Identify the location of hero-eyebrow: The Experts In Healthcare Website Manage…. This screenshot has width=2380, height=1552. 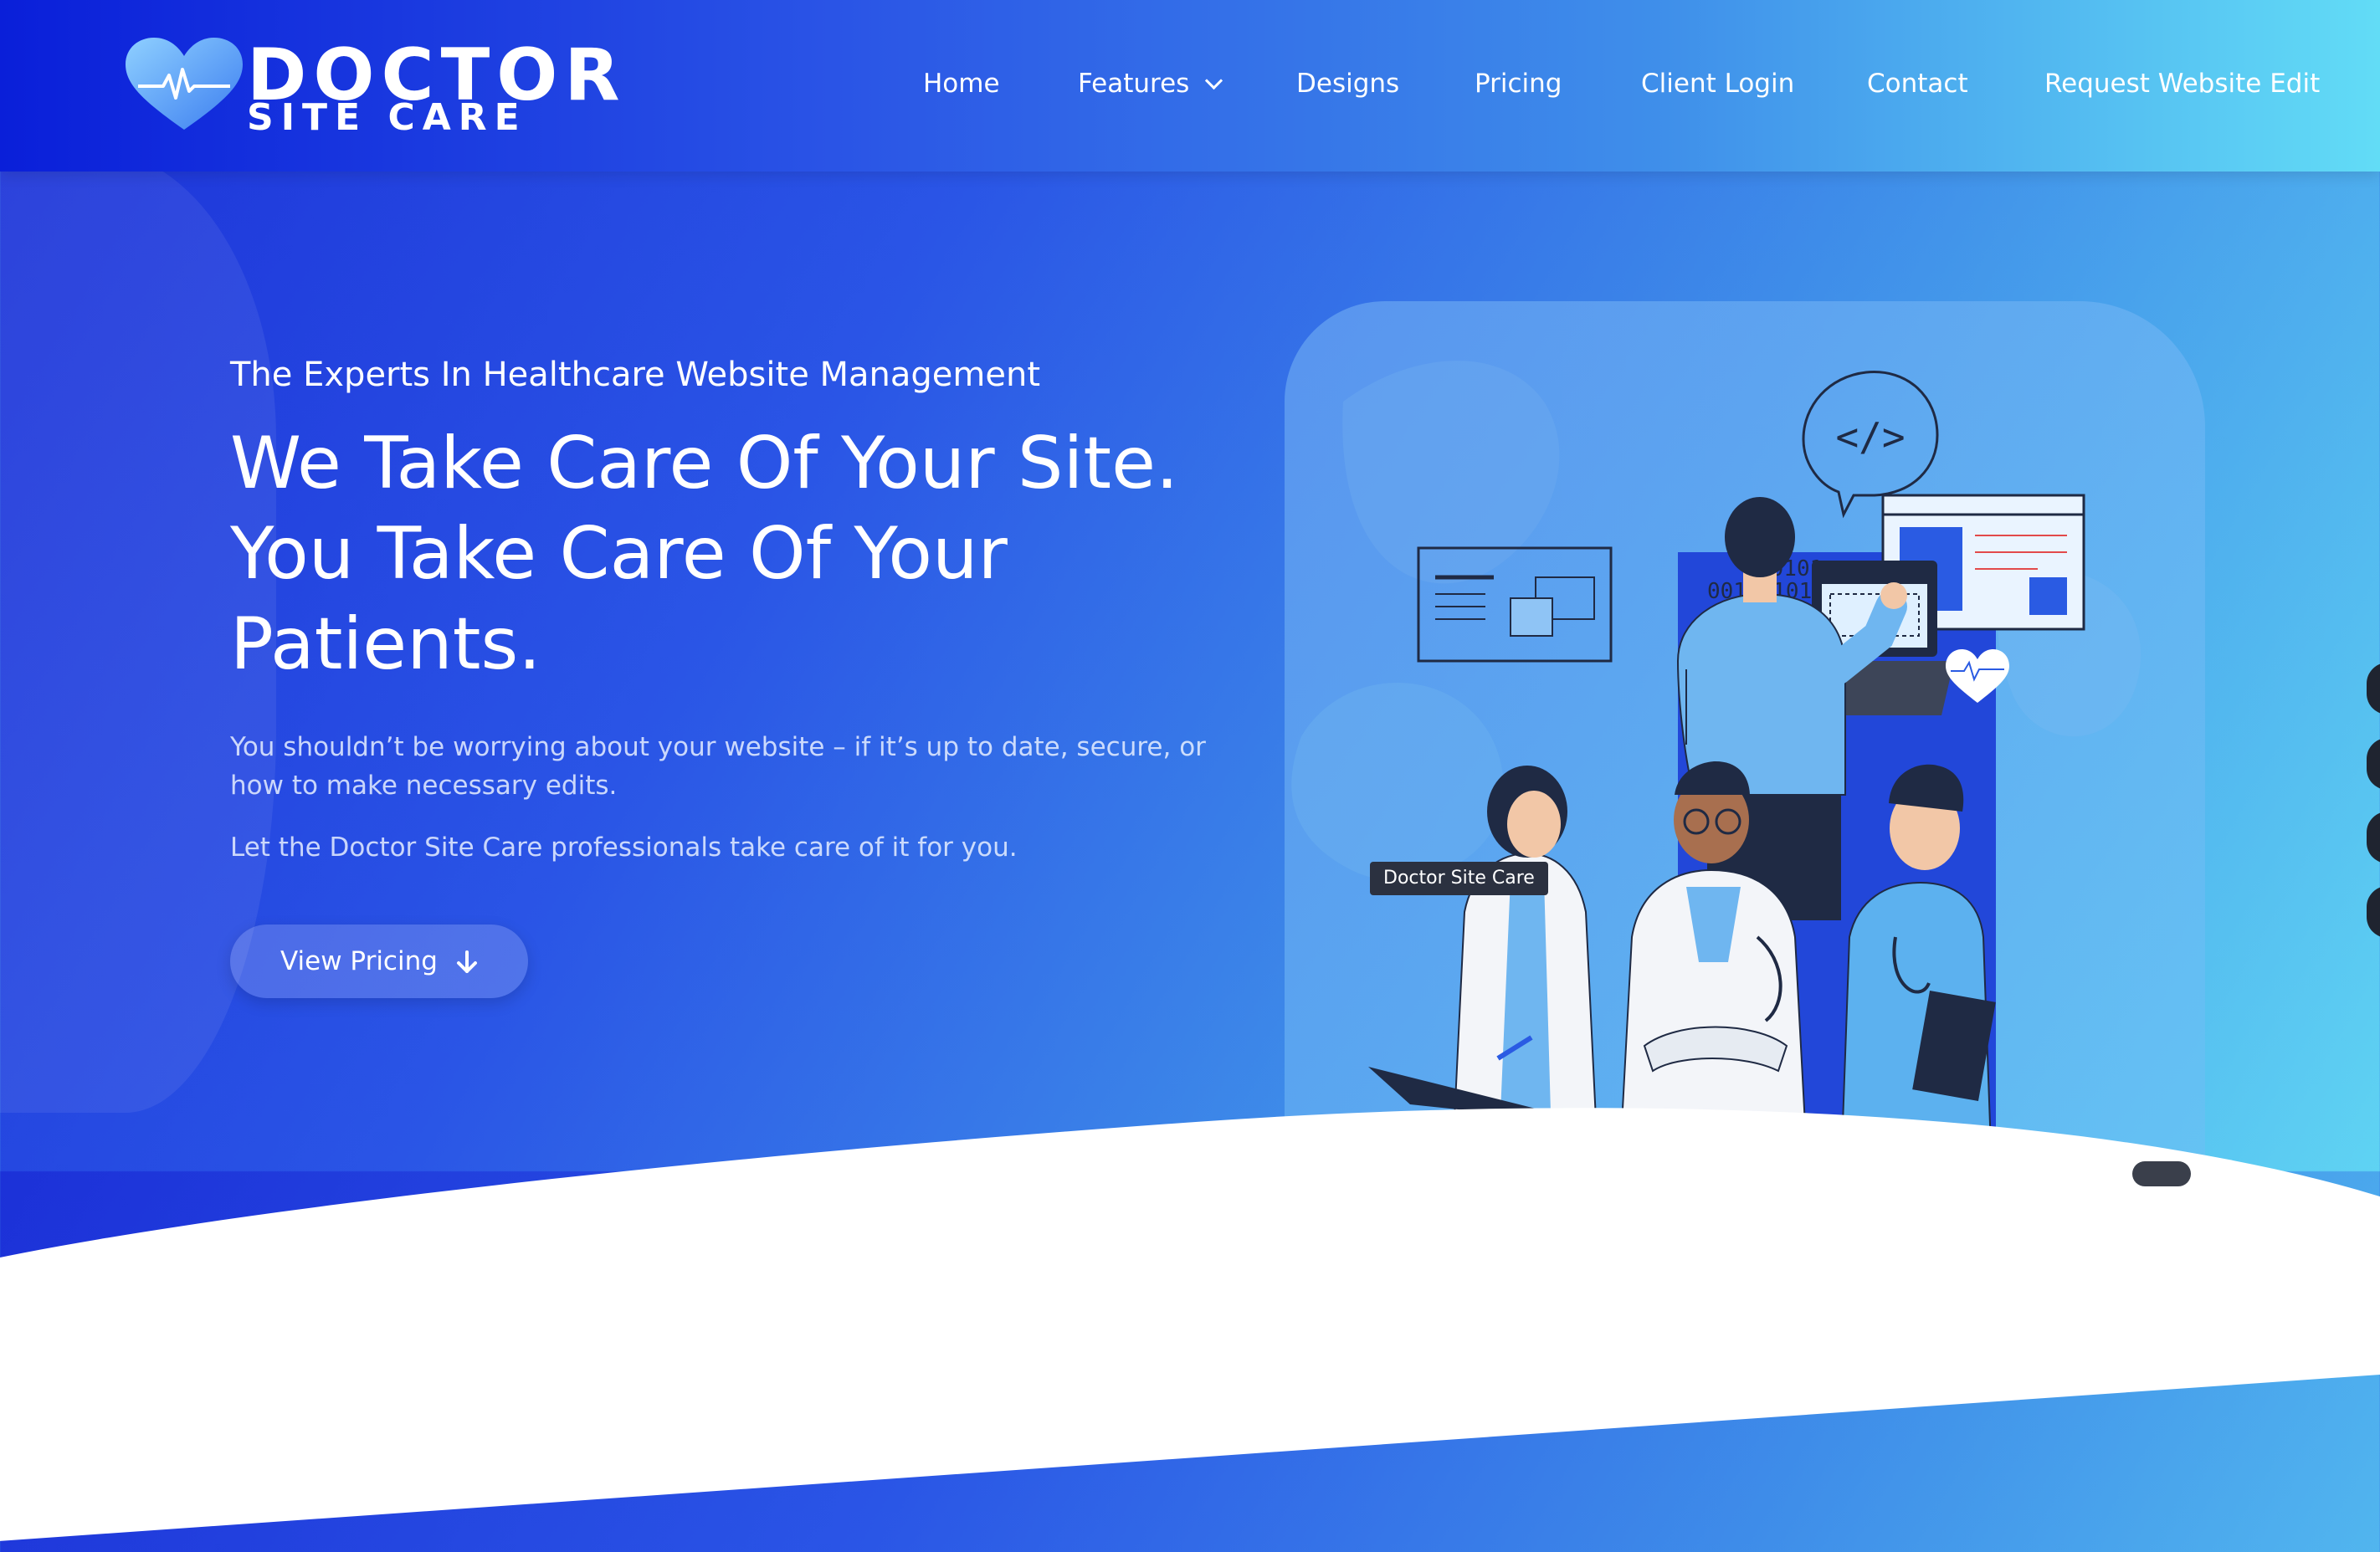
(635, 375).